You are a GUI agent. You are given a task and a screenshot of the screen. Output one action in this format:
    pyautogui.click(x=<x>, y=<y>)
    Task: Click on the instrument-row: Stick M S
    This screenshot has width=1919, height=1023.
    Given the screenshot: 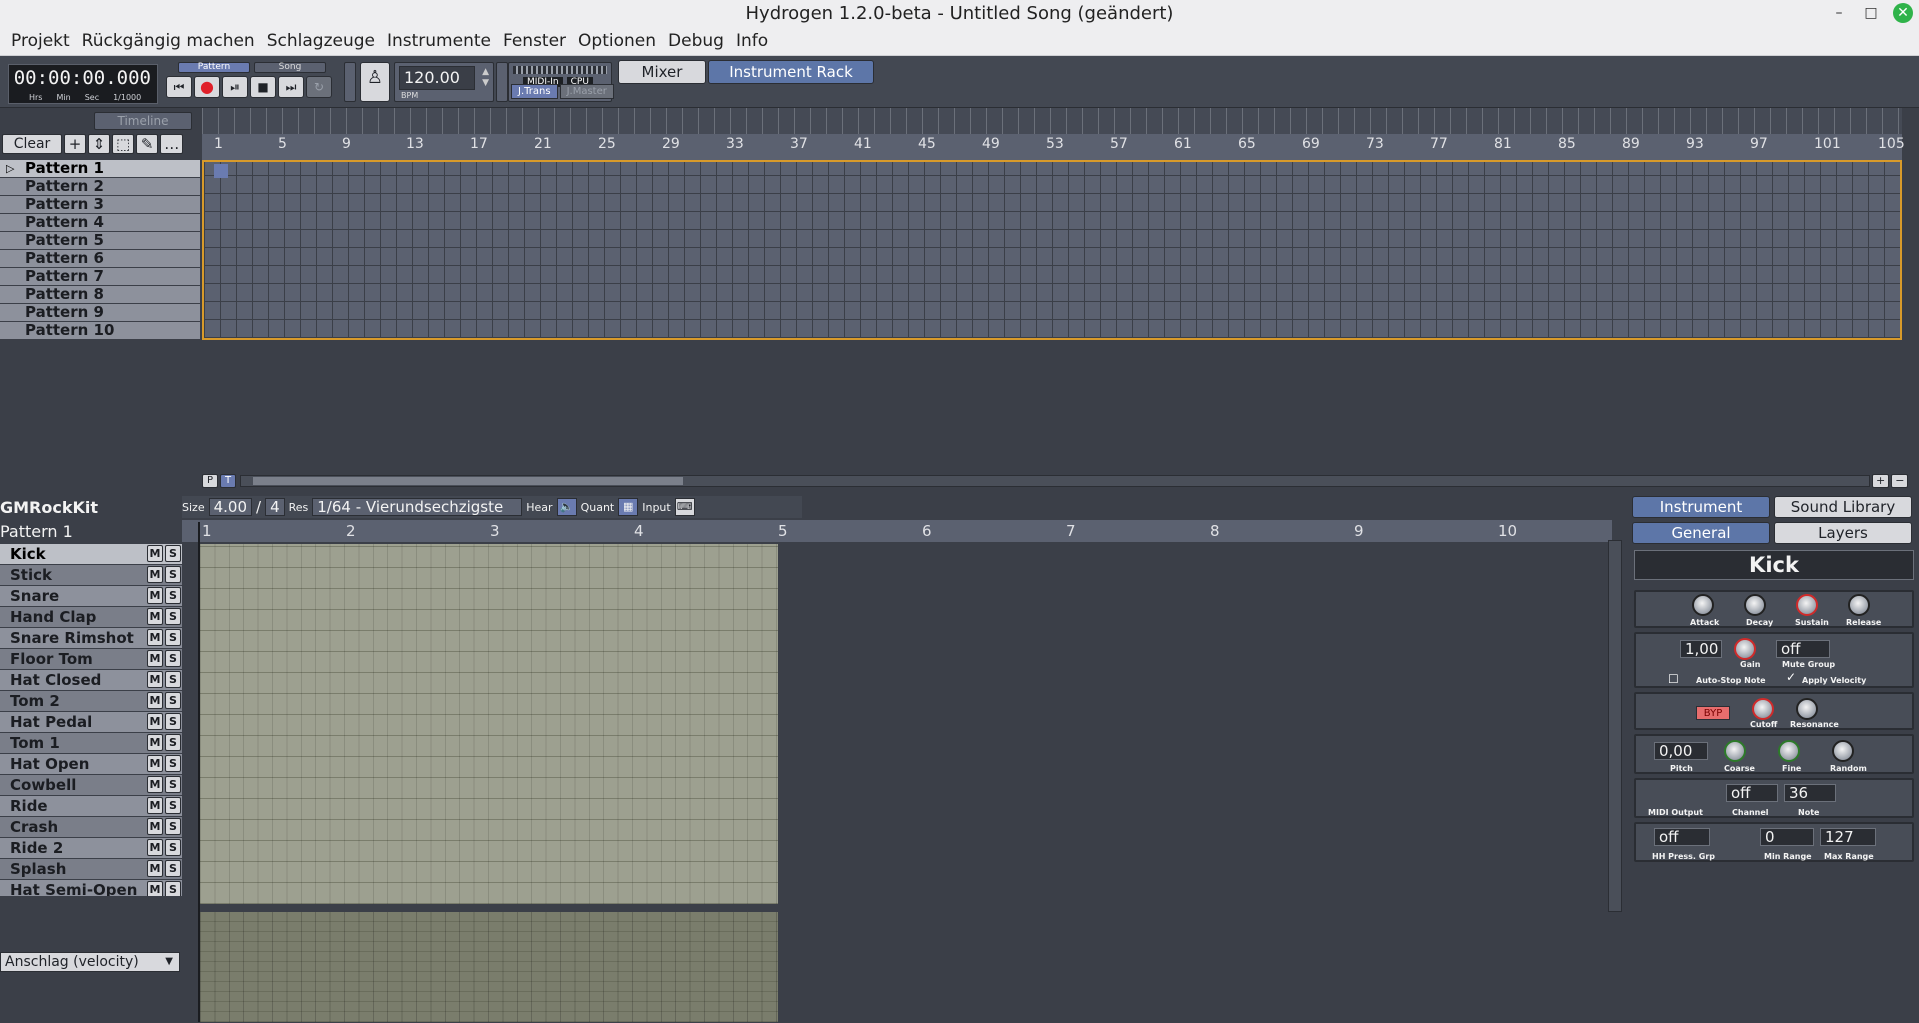 What is the action you would take?
    pyautogui.click(x=91, y=575)
    